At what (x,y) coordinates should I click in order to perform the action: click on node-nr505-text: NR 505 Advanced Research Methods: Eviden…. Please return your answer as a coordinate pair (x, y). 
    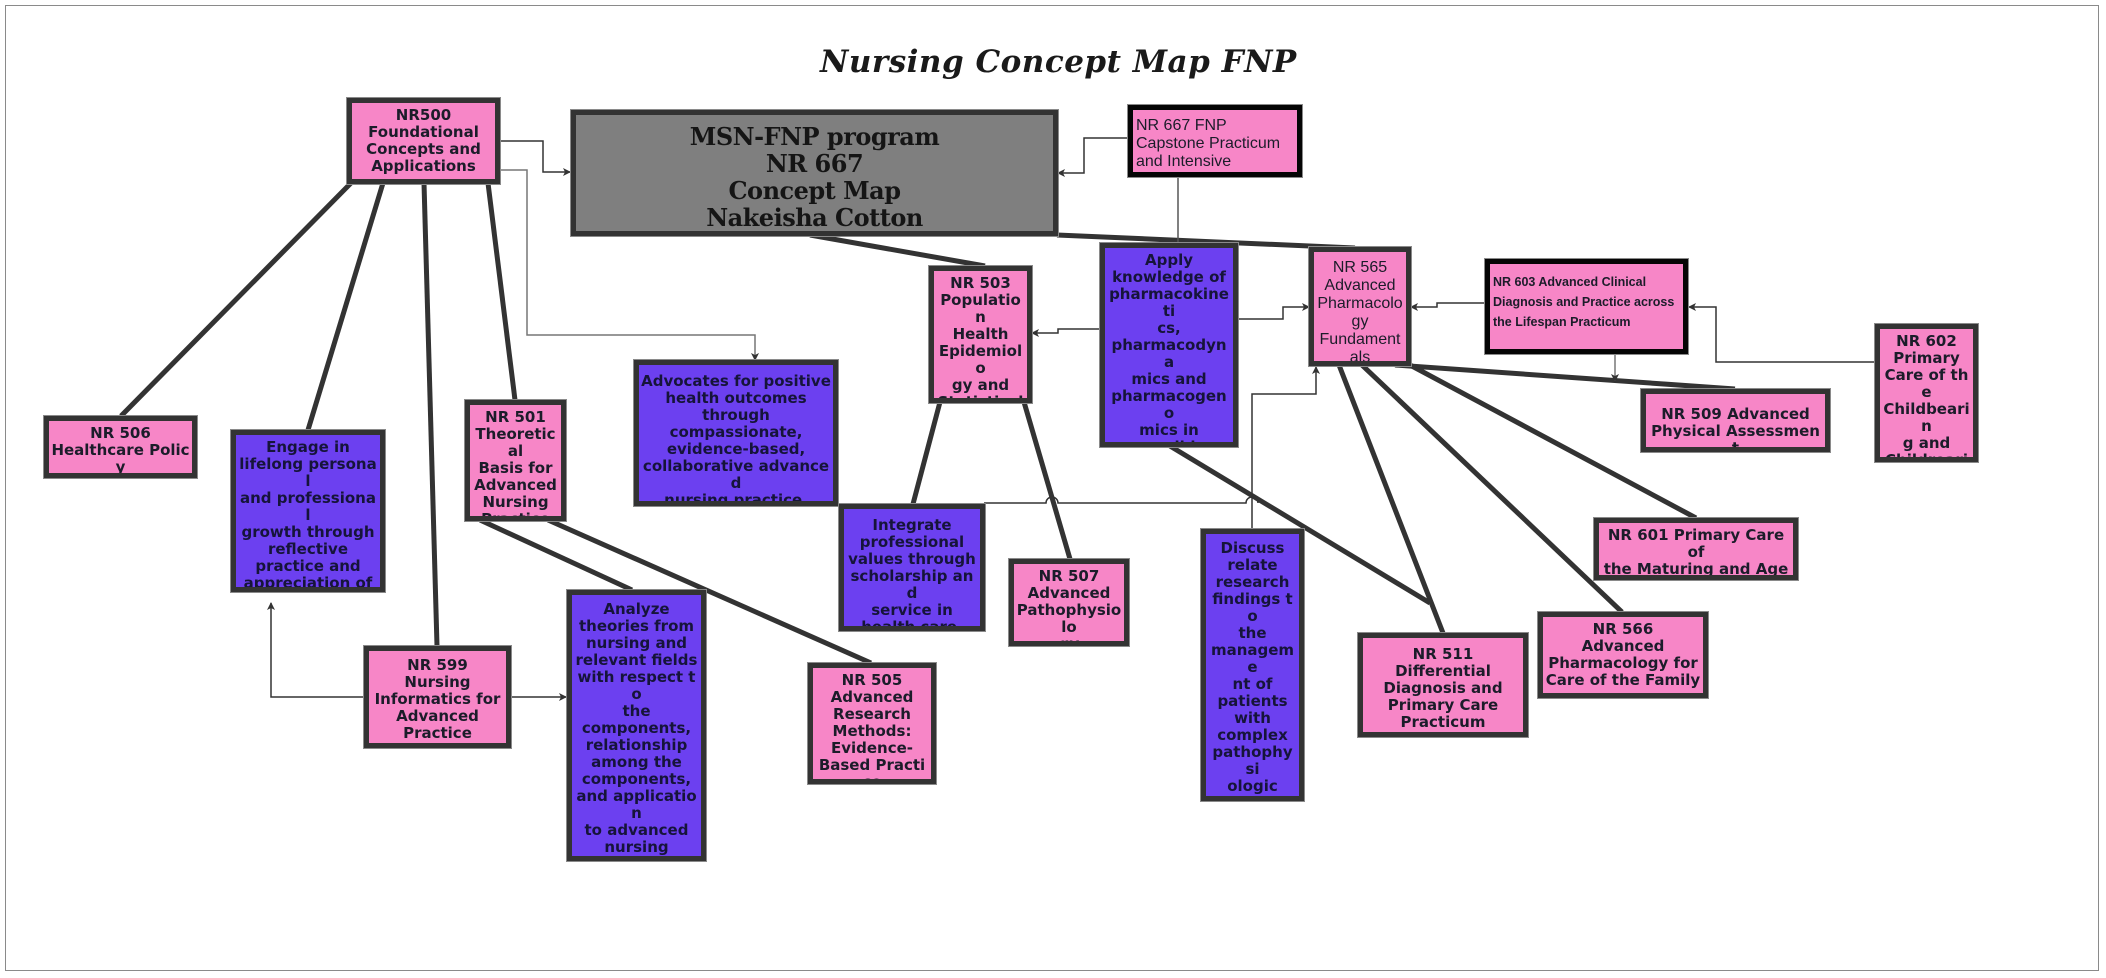
    Looking at the image, I should click on (872, 727).